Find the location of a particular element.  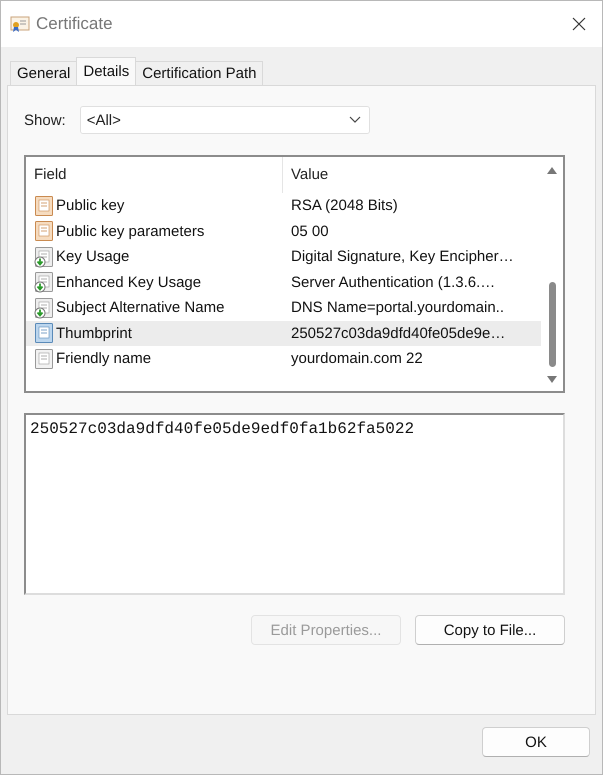

scroll-down-icon is located at coordinates (552, 380).